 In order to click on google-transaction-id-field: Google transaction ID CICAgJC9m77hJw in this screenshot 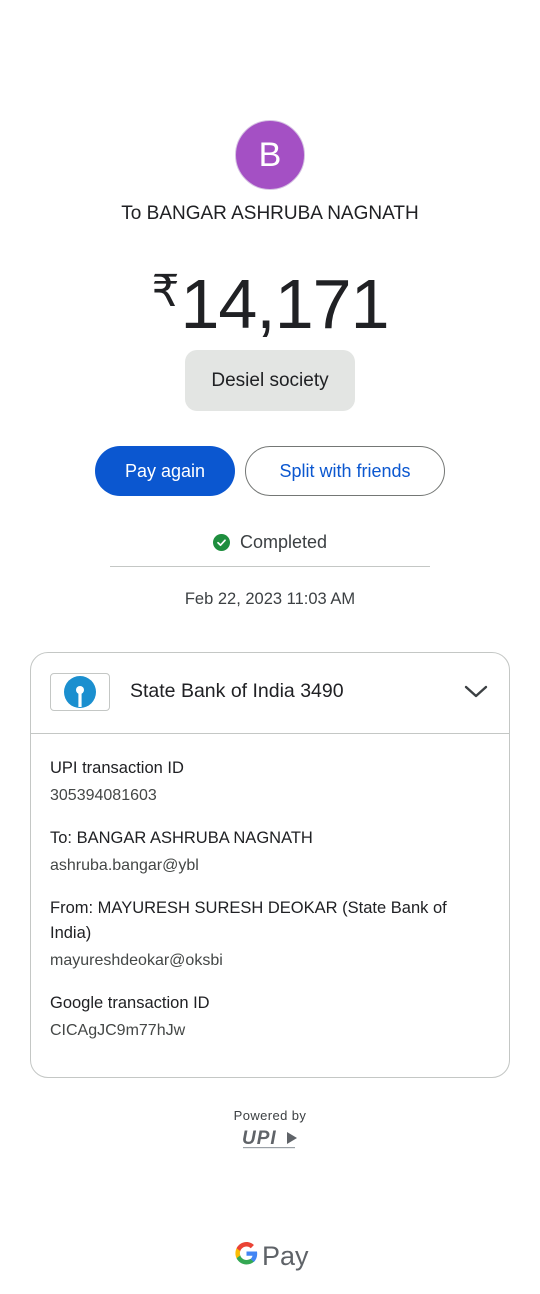, I will do `click(270, 1016)`.